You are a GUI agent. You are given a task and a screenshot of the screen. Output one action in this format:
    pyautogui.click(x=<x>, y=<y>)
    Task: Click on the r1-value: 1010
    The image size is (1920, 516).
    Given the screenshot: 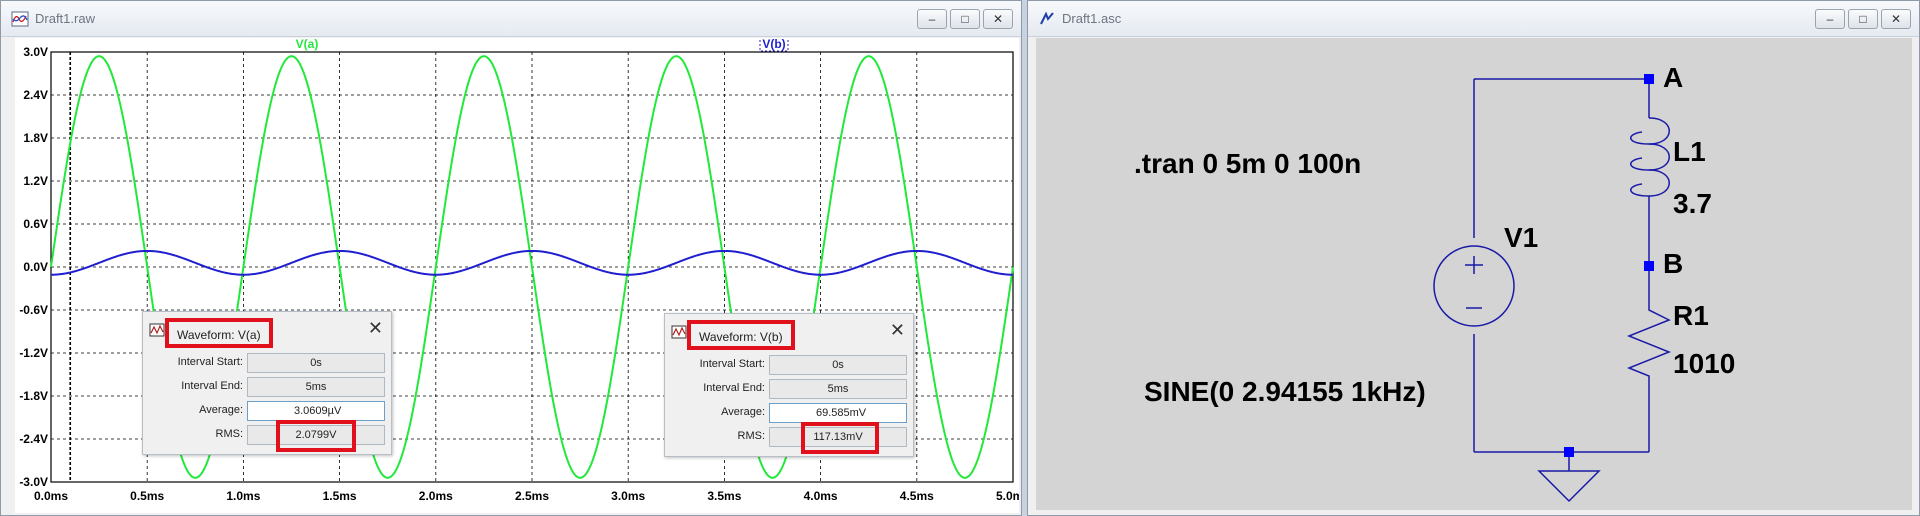 What is the action you would take?
    pyautogui.click(x=1704, y=364)
    